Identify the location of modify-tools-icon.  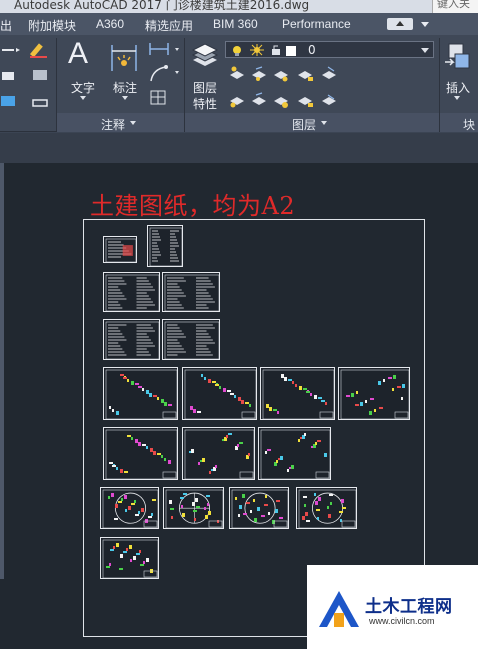
(28, 75).